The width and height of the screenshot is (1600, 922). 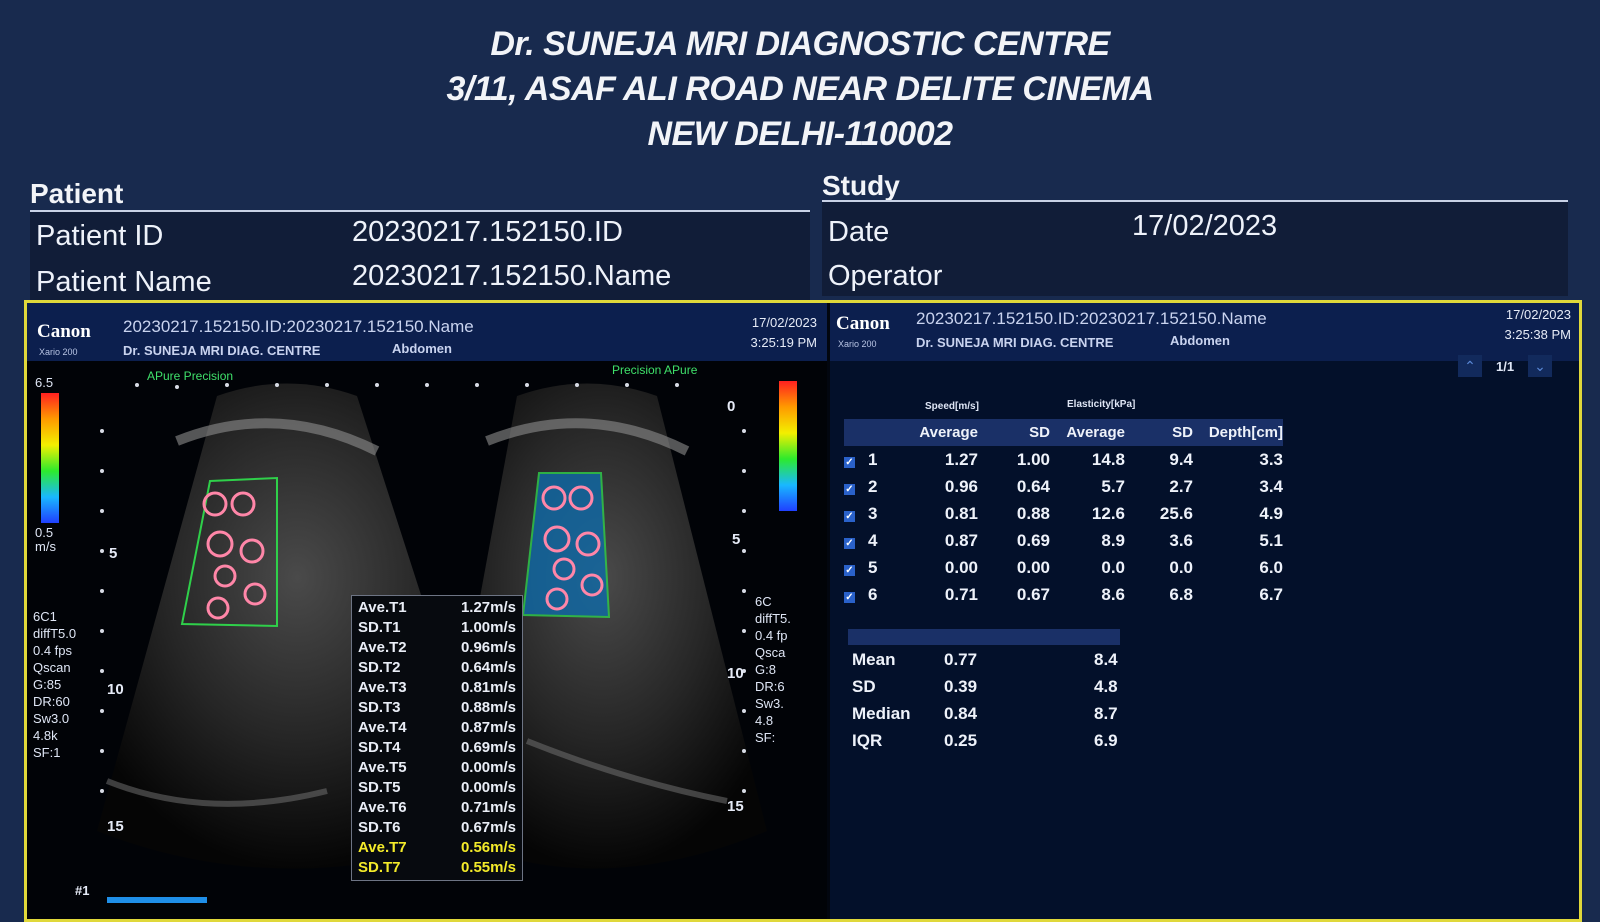 What do you see at coordinates (984, 741) in the screenshot?
I see `stat-row: IQR 0.25 6.9` at bounding box center [984, 741].